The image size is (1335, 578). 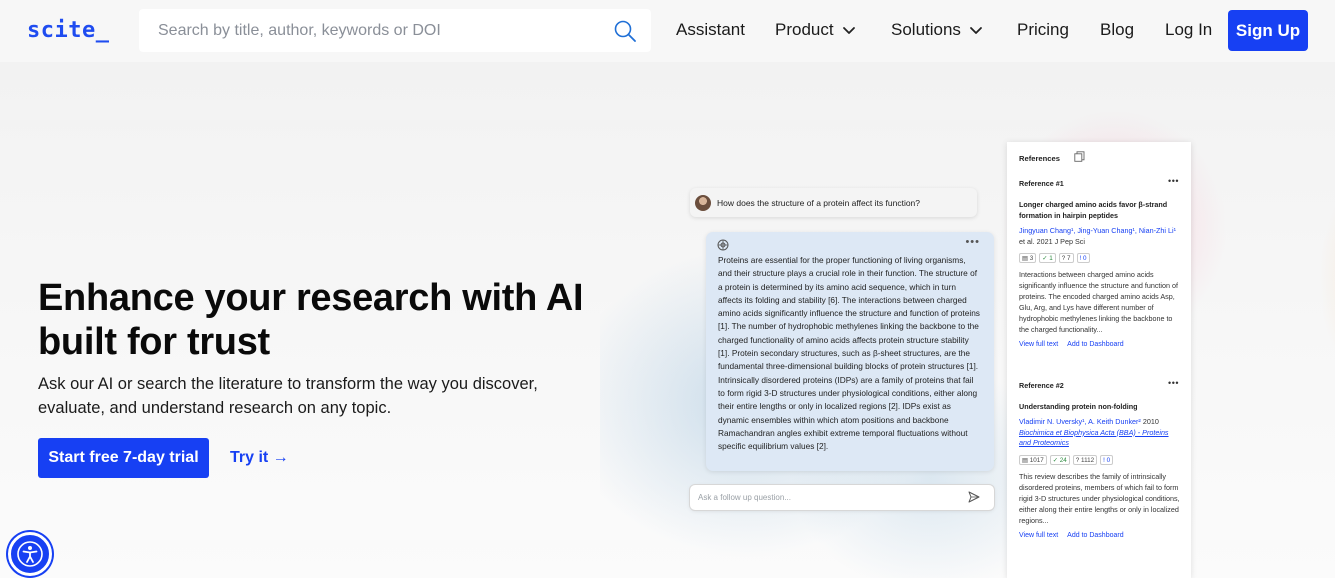 What do you see at coordinates (703, 202) in the screenshot?
I see `avatar` at bounding box center [703, 202].